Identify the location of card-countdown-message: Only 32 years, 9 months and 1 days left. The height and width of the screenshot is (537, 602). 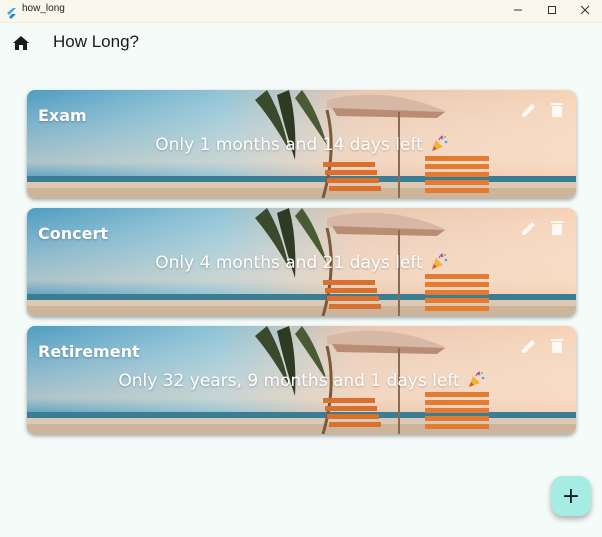
(301, 382).